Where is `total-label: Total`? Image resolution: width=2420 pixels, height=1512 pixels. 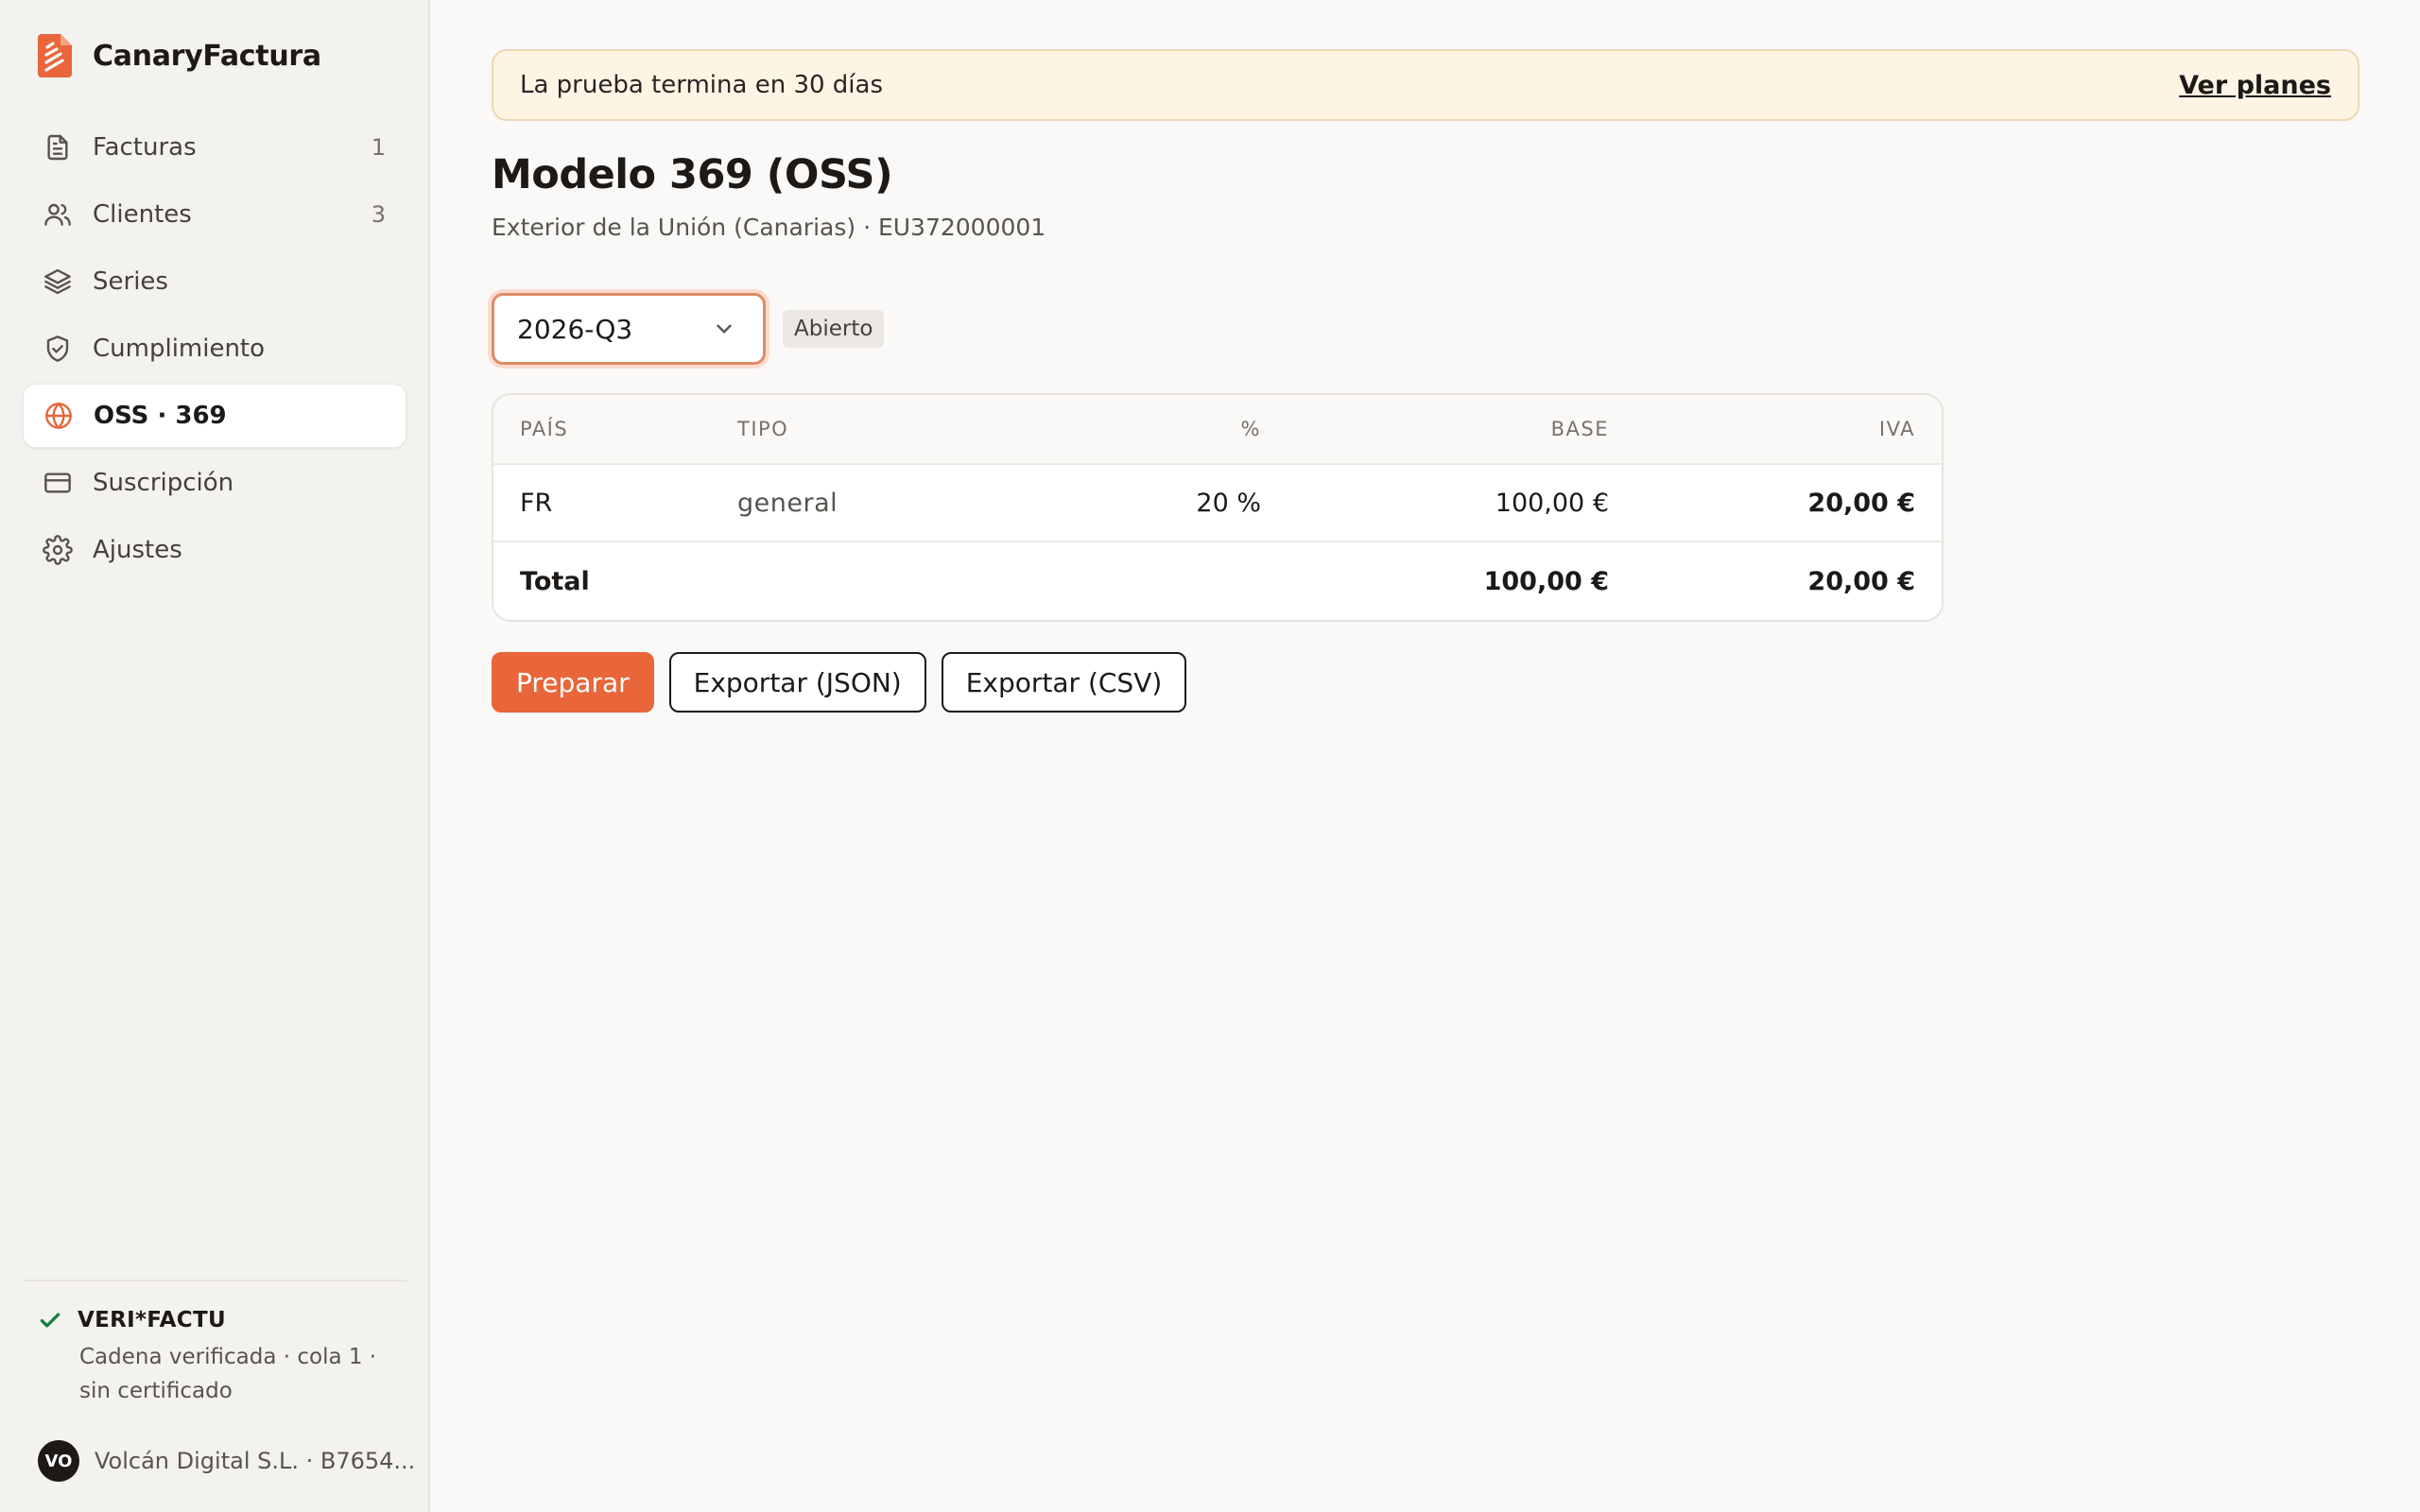 total-label: Total is located at coordinates (555, 581).